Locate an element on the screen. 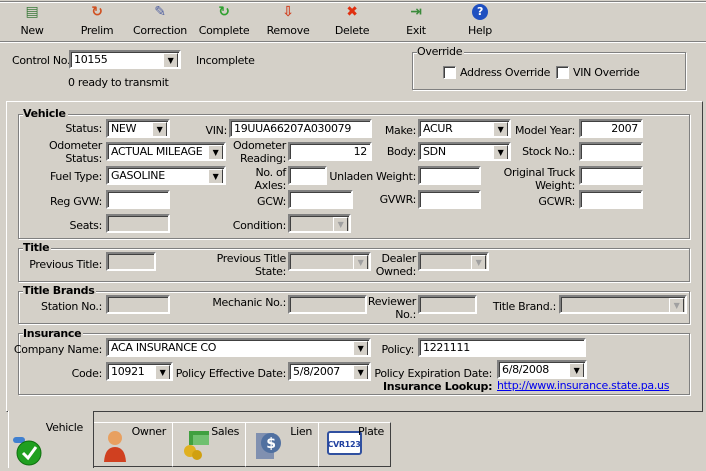 This screenshot has height=471, width=706. vin-override-checkbox is located at coordinates (562, 72).